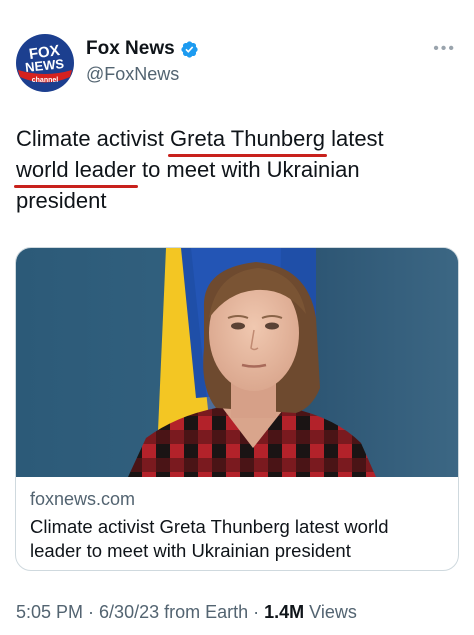 The height and width of the screenshot is (635, 474). Describe the element at coordinates (204, 612) in the screenshot. I see `tweet-source: from Earth` at that location.